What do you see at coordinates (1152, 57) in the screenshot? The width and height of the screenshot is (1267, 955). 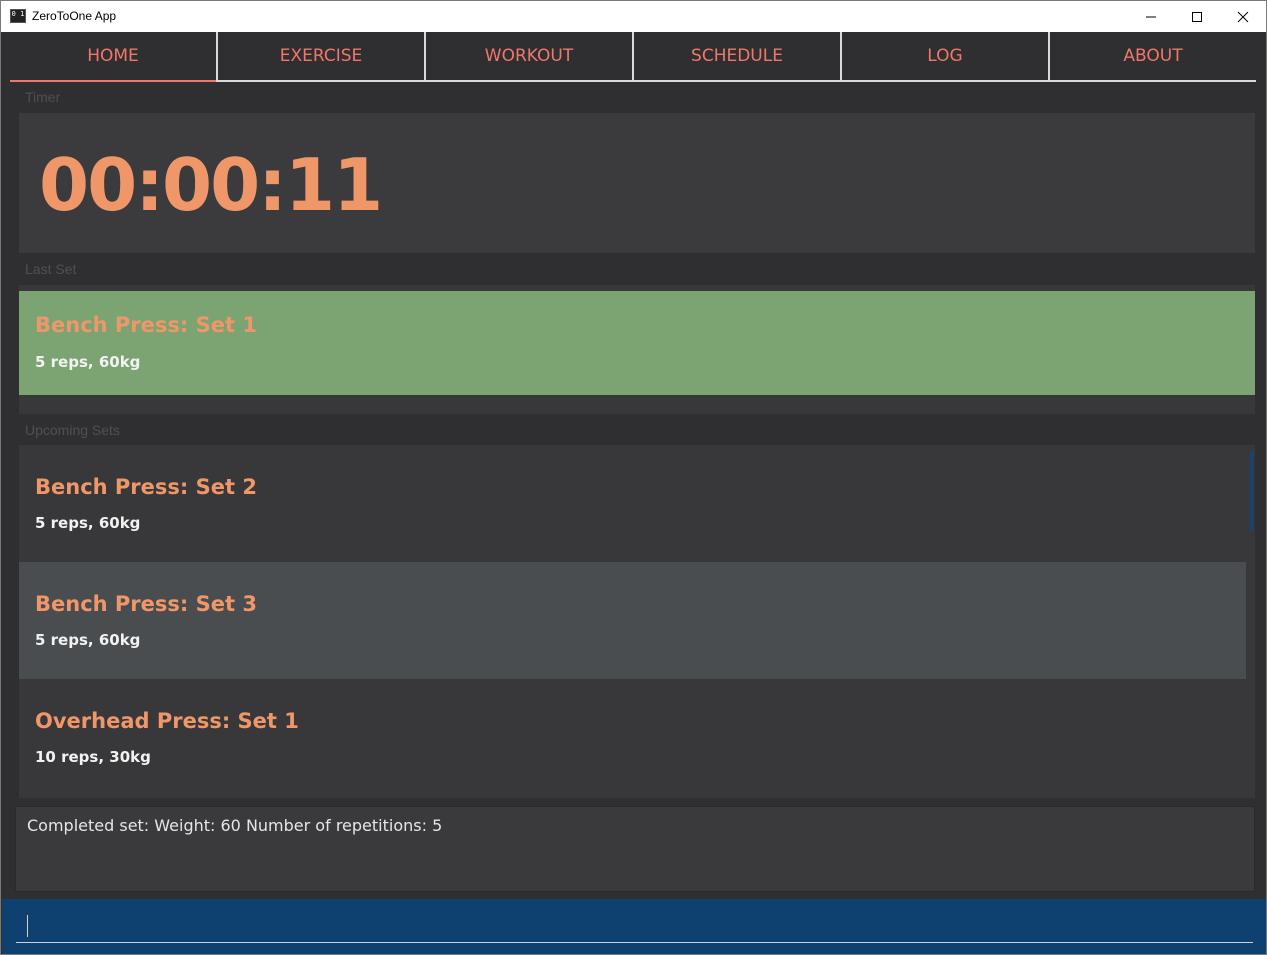 I see `tab-about: ABOUT` at bounding box center [1152, 57].